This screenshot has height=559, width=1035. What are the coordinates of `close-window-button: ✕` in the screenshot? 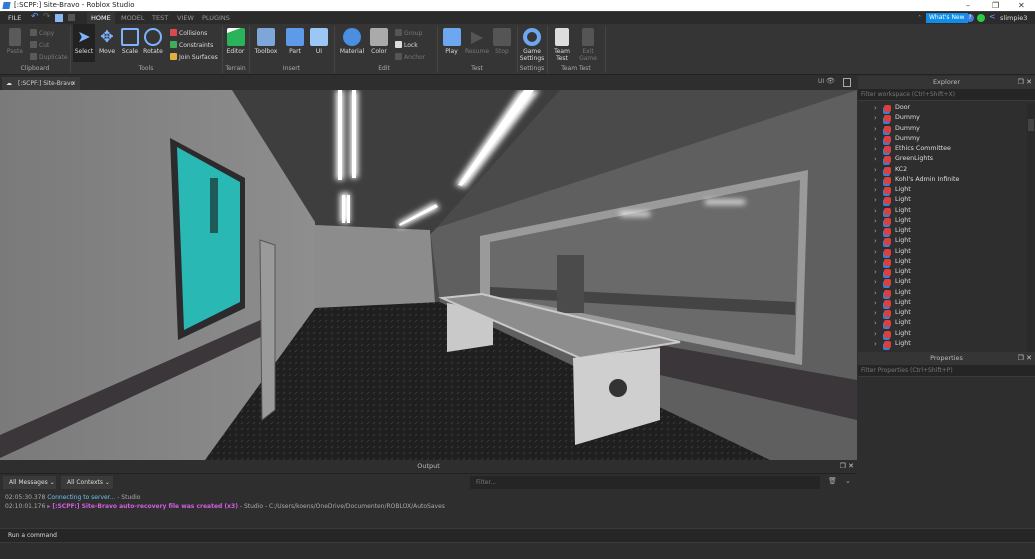 It's located at (1021, 5).